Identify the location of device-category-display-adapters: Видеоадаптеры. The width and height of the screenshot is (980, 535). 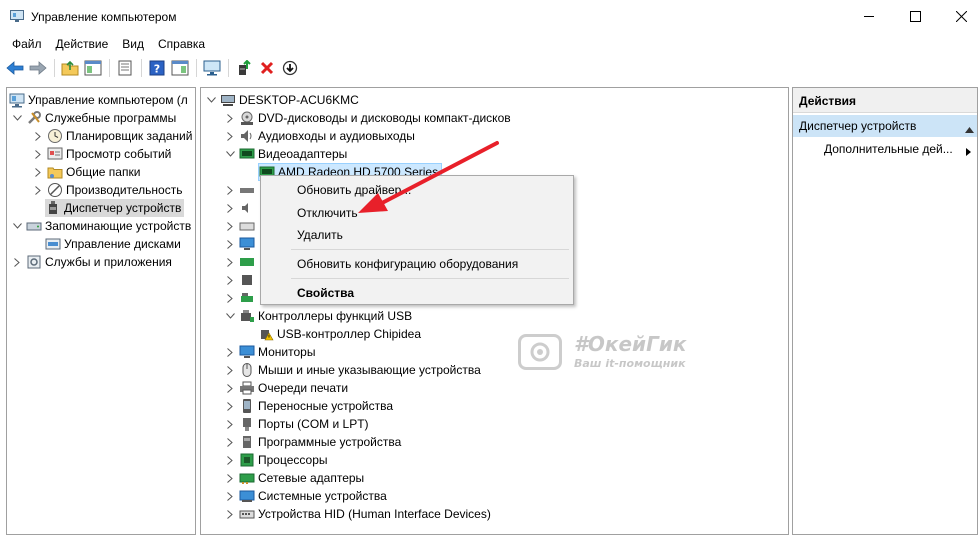
(286, 154).